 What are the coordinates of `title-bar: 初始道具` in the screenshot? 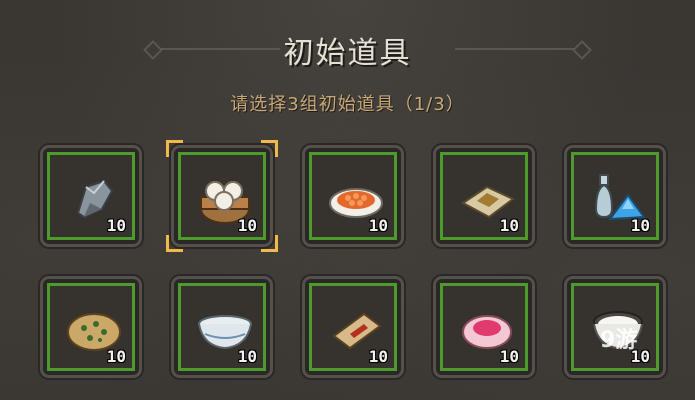 It's located at (347, 50).